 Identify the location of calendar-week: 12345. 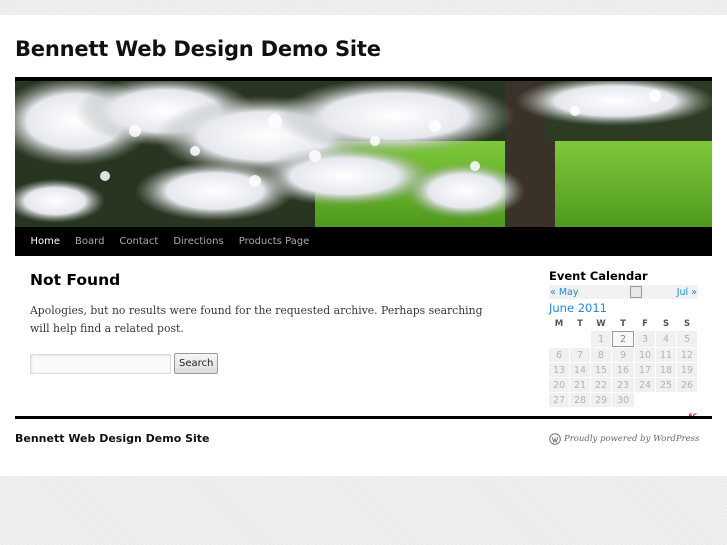
(623, 339).